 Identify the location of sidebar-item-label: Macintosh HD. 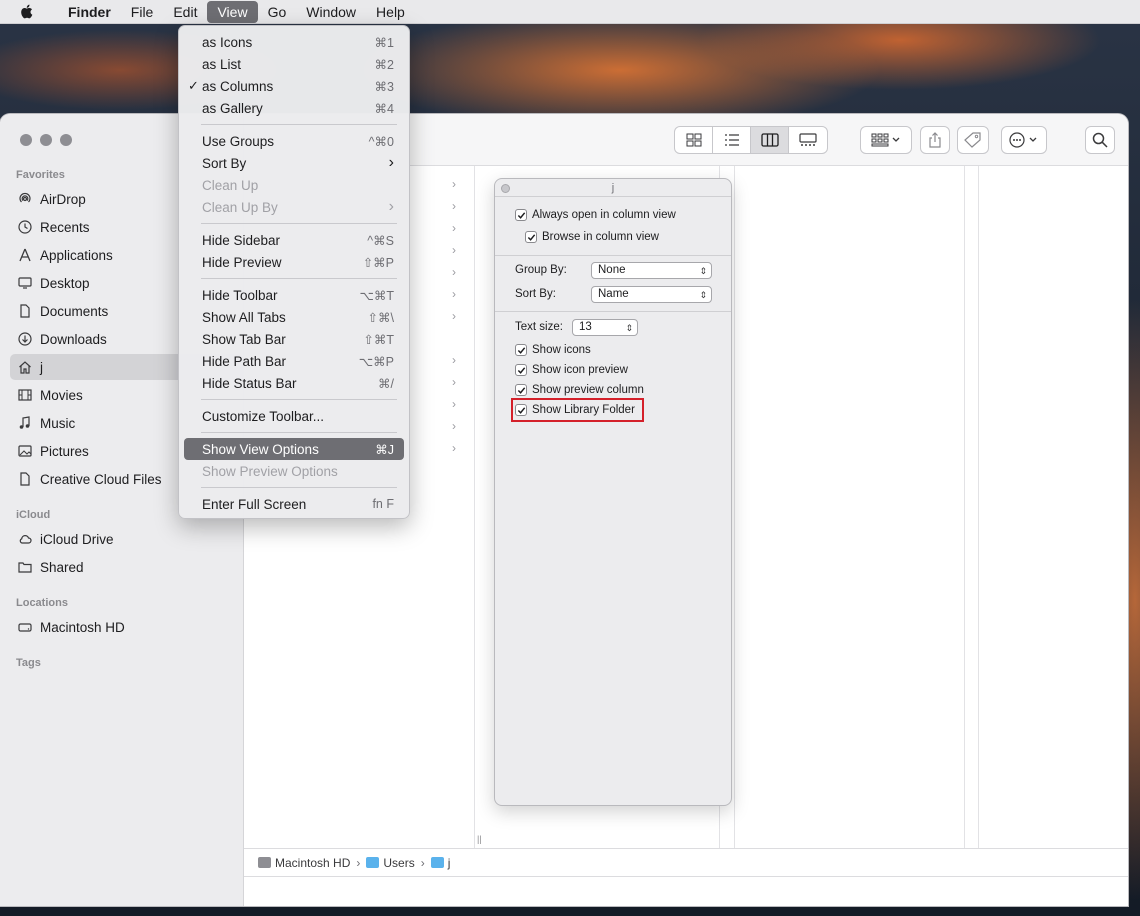
(82, 627).